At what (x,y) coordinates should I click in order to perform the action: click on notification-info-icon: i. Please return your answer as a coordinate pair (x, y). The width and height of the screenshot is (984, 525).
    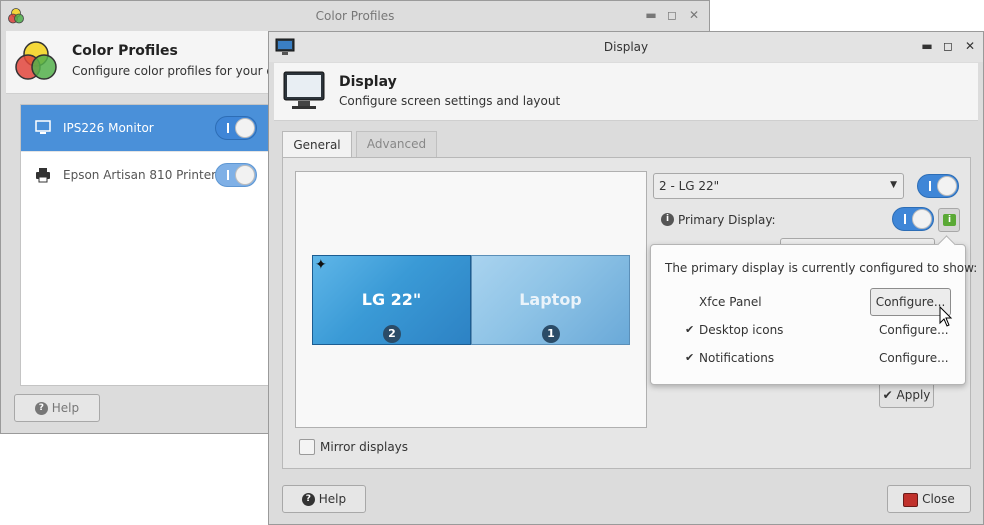
    Looking at the image, I should click on (949, 220).